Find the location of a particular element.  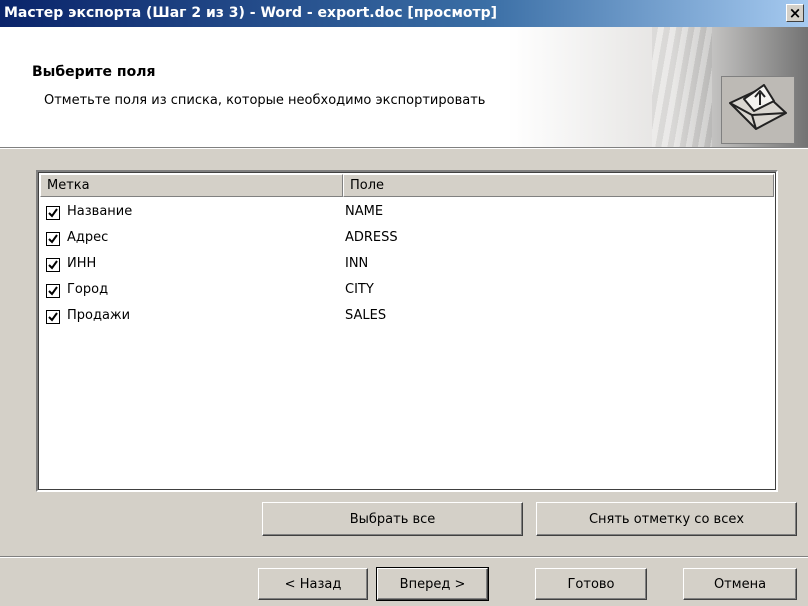

row-label: ИНН is located at coordinates (82, 263).